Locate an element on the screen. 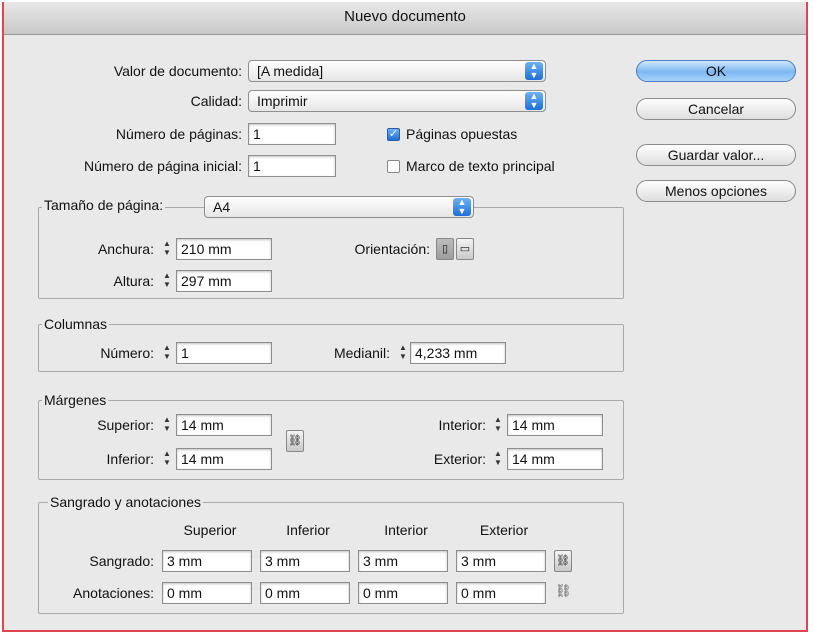 The image size is (815, 637). slug-outside-input: 0 mm is located at coordinates (501, 593).